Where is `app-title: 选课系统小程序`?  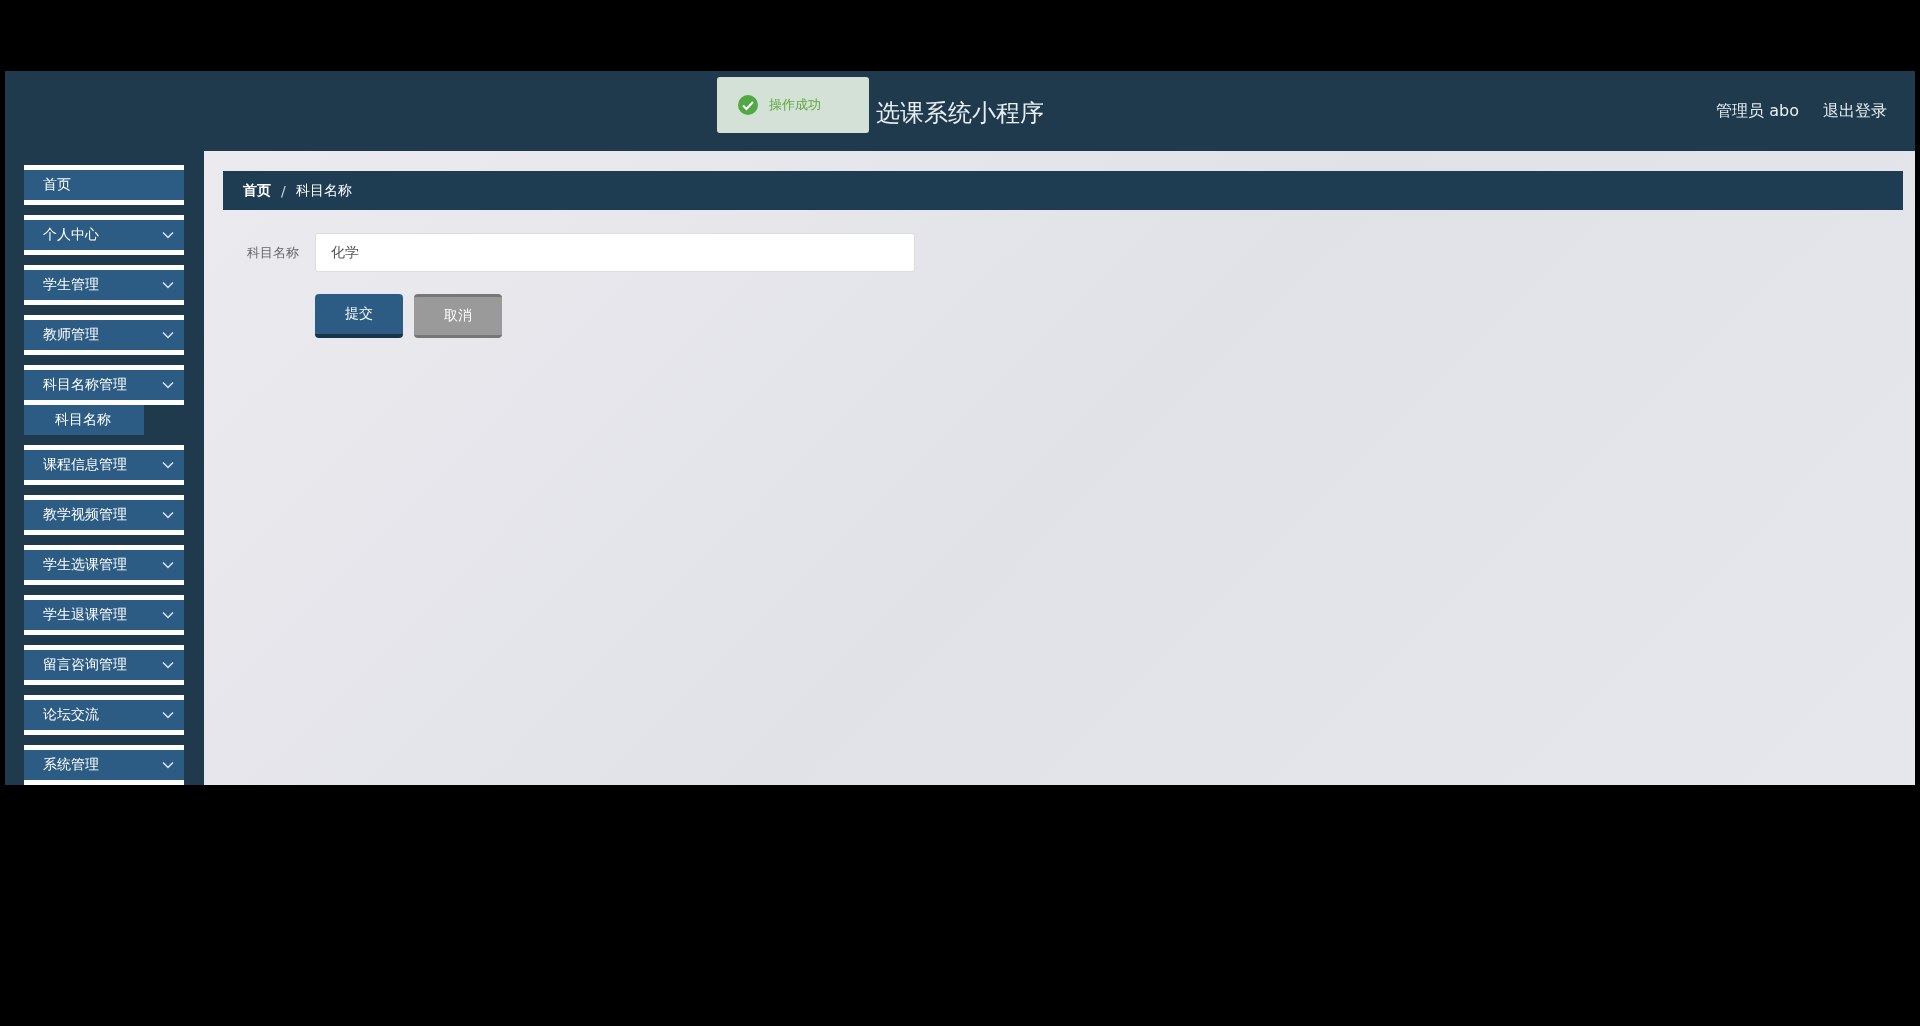
app-title: 选课系统小程序 is located at coordinates (960, 113).